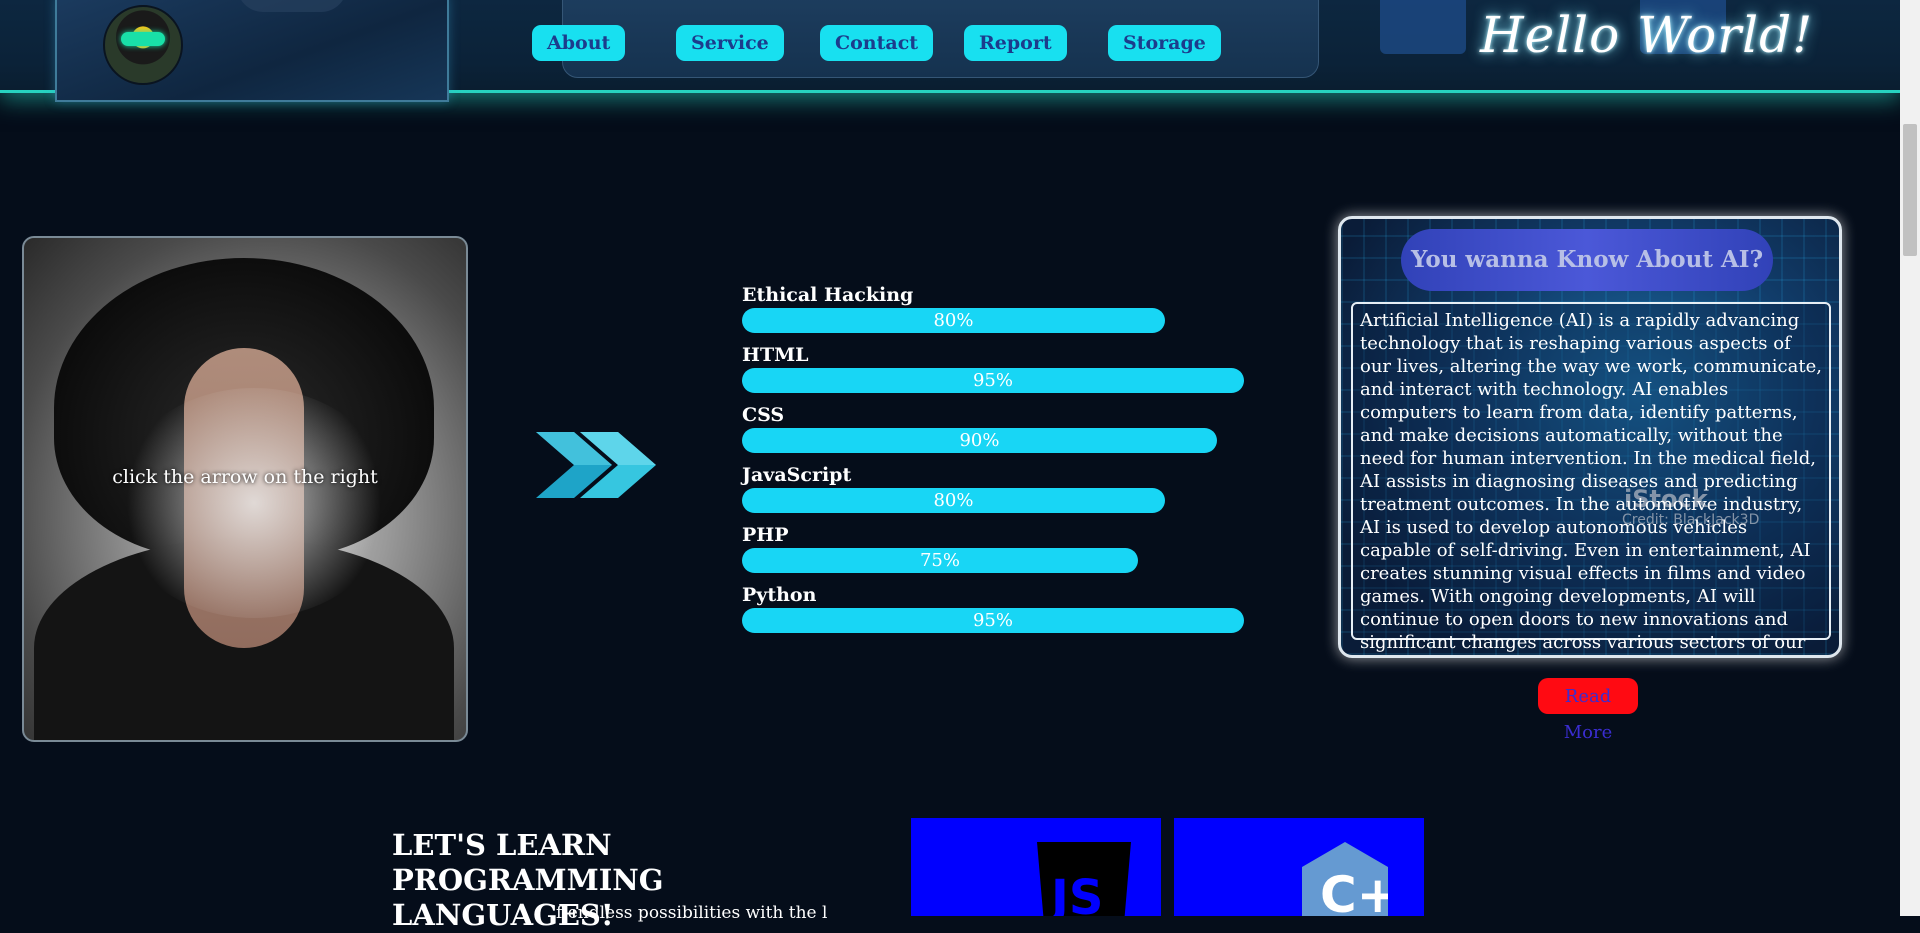 Image resolution: width=1920 pixels, height=933 pixels. What do you see at coordinates (1423, 27) in the screenshot?
I see `ai-social-icon` at bounding box center [1423, 27].